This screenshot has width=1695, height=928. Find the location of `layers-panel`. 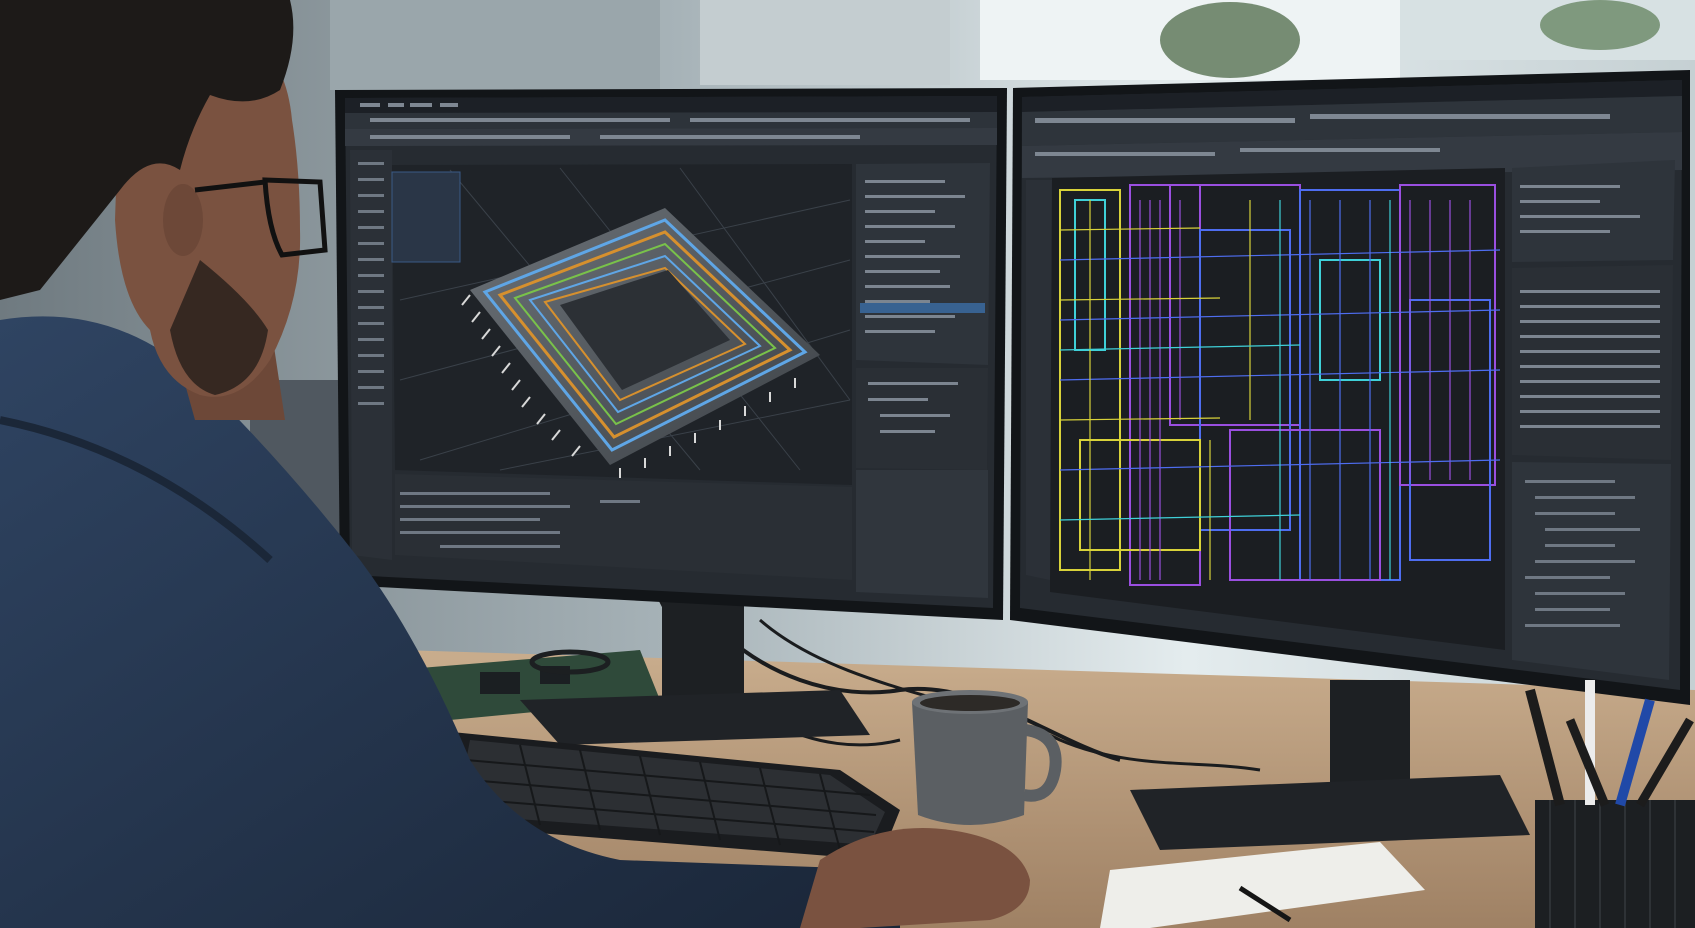

layers-panel is located at coordinates (1593, 211).